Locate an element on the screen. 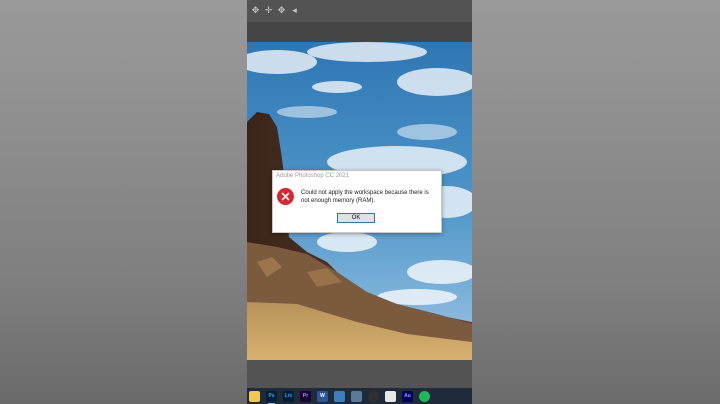  lightroom-classic-icon: Lrc is located at coordinates (288, 396).